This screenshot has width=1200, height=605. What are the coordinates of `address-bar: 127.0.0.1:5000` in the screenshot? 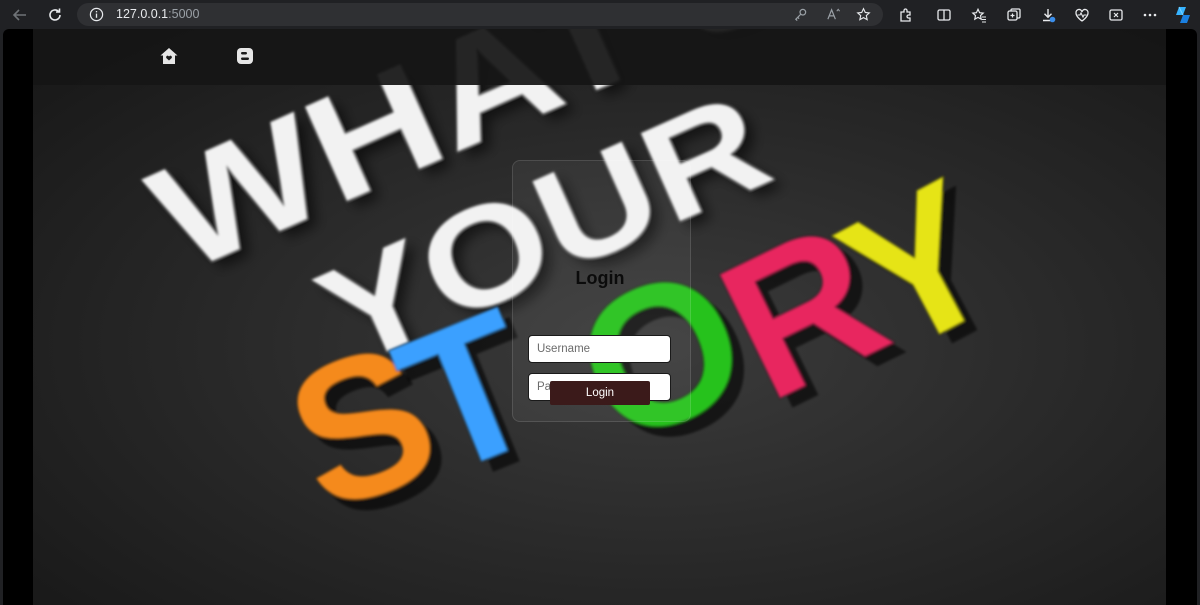 It's located at (480, 14).